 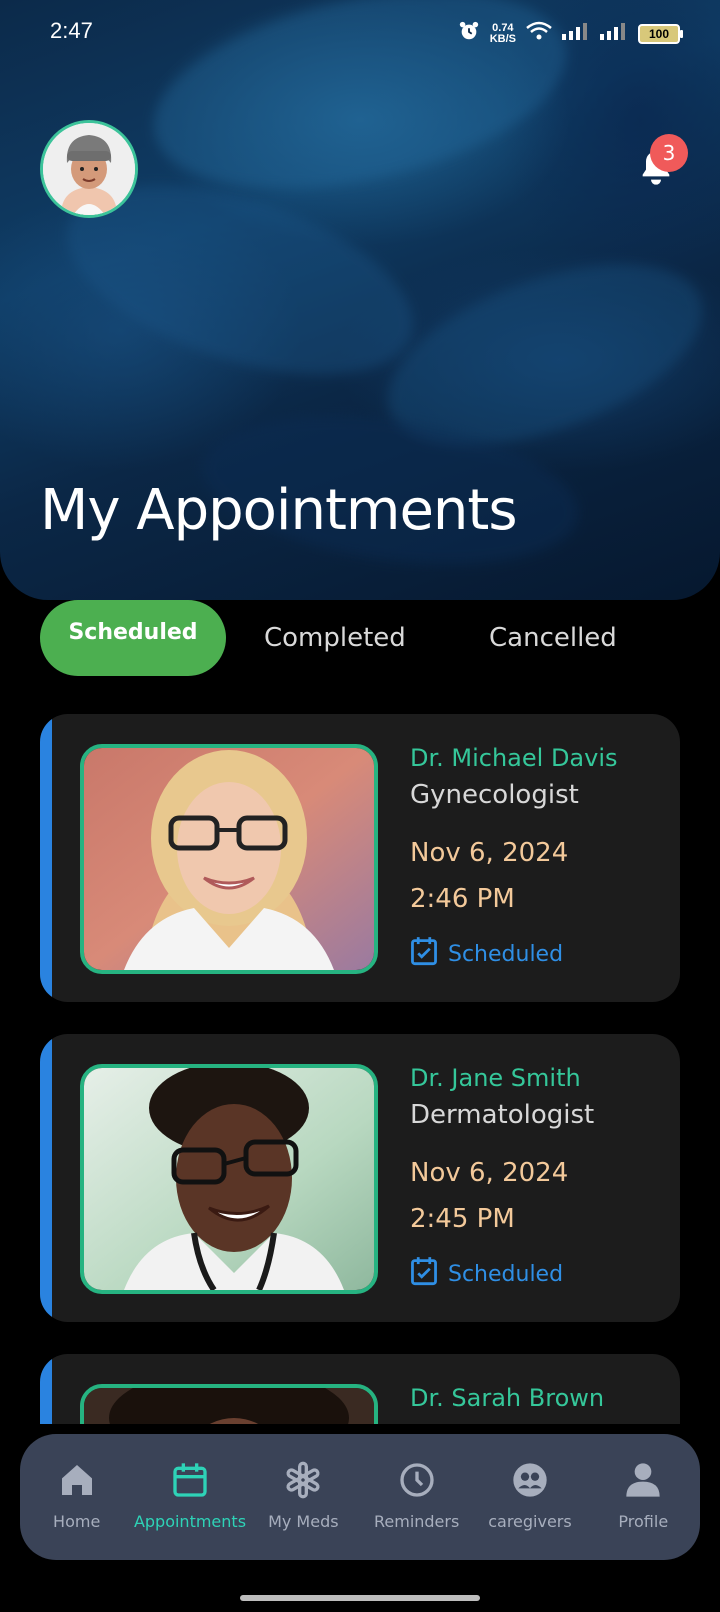 I want to click on nav-appointments-label: Appointments, so click(x=190, y=1521).